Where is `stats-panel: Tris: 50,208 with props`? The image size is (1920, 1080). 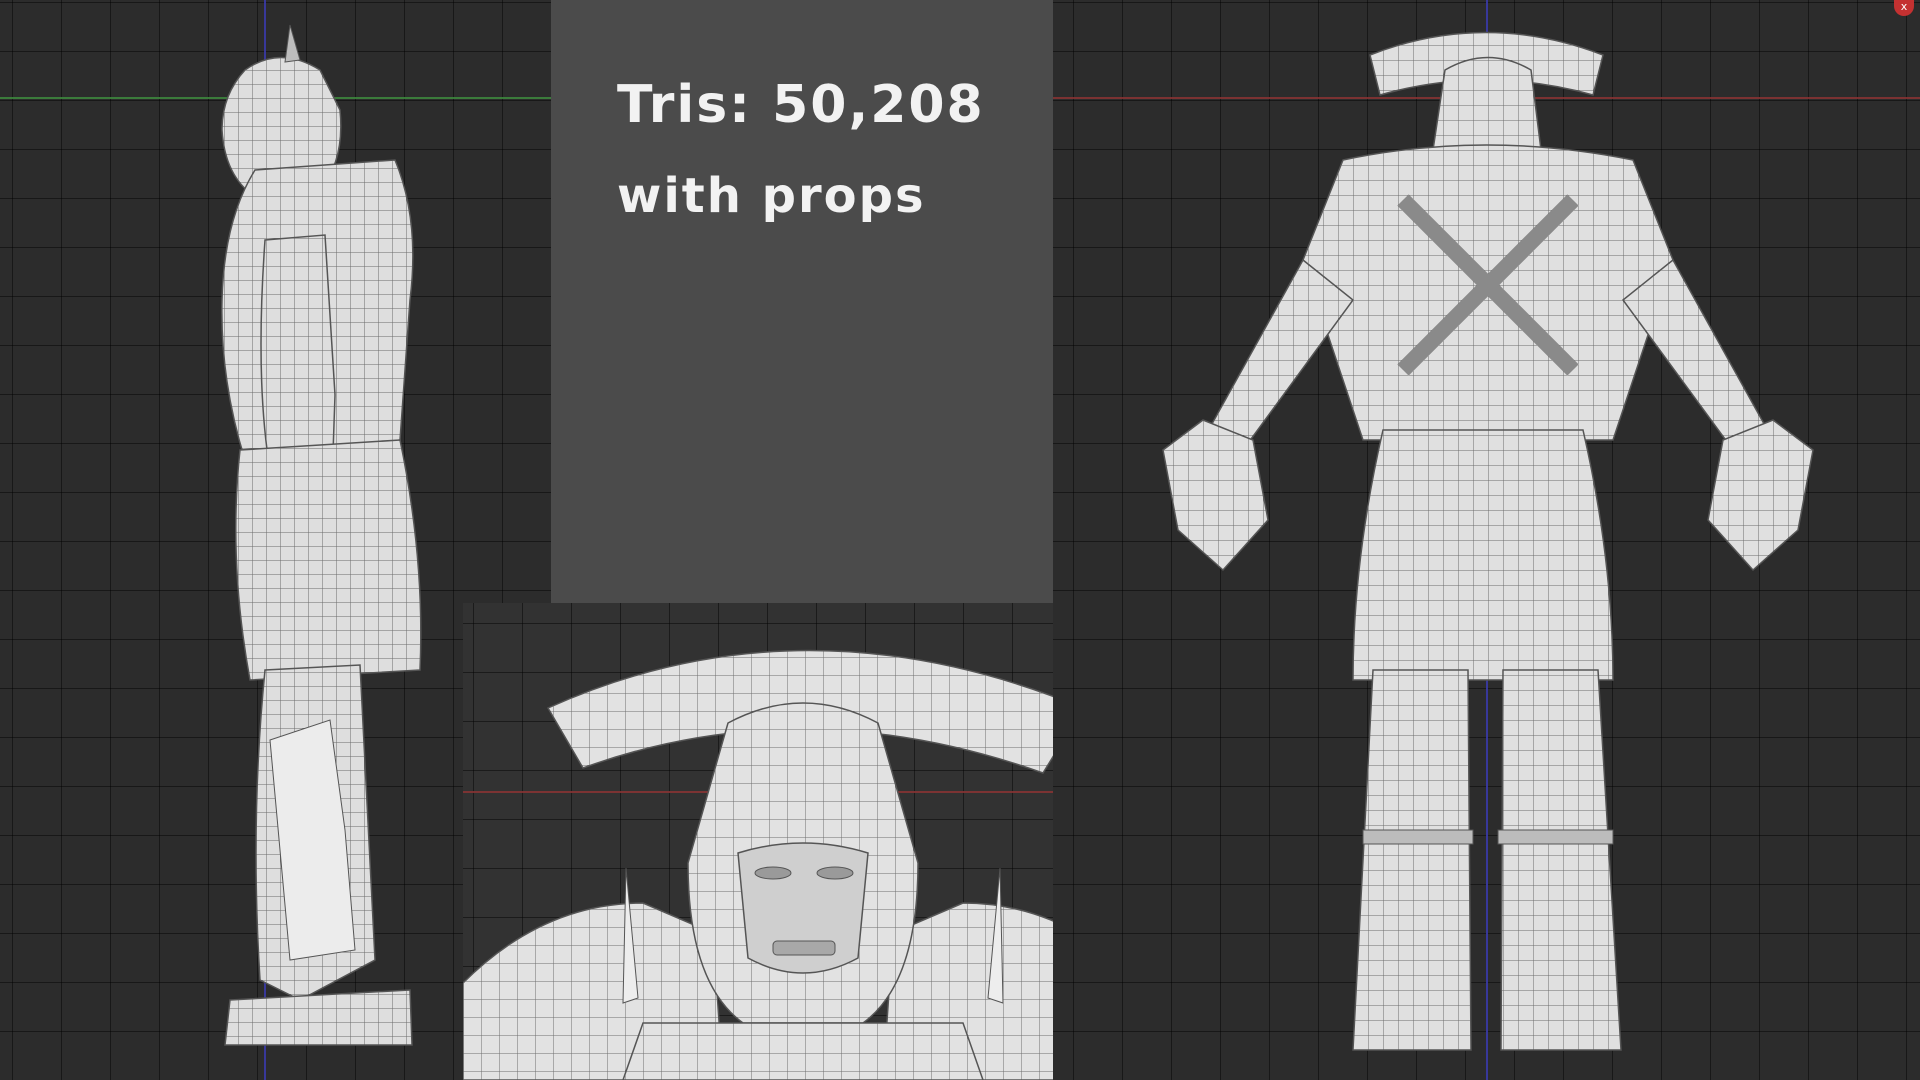
stats-panel: Tris: 50,208 with props is located at coordinates (802, 301).